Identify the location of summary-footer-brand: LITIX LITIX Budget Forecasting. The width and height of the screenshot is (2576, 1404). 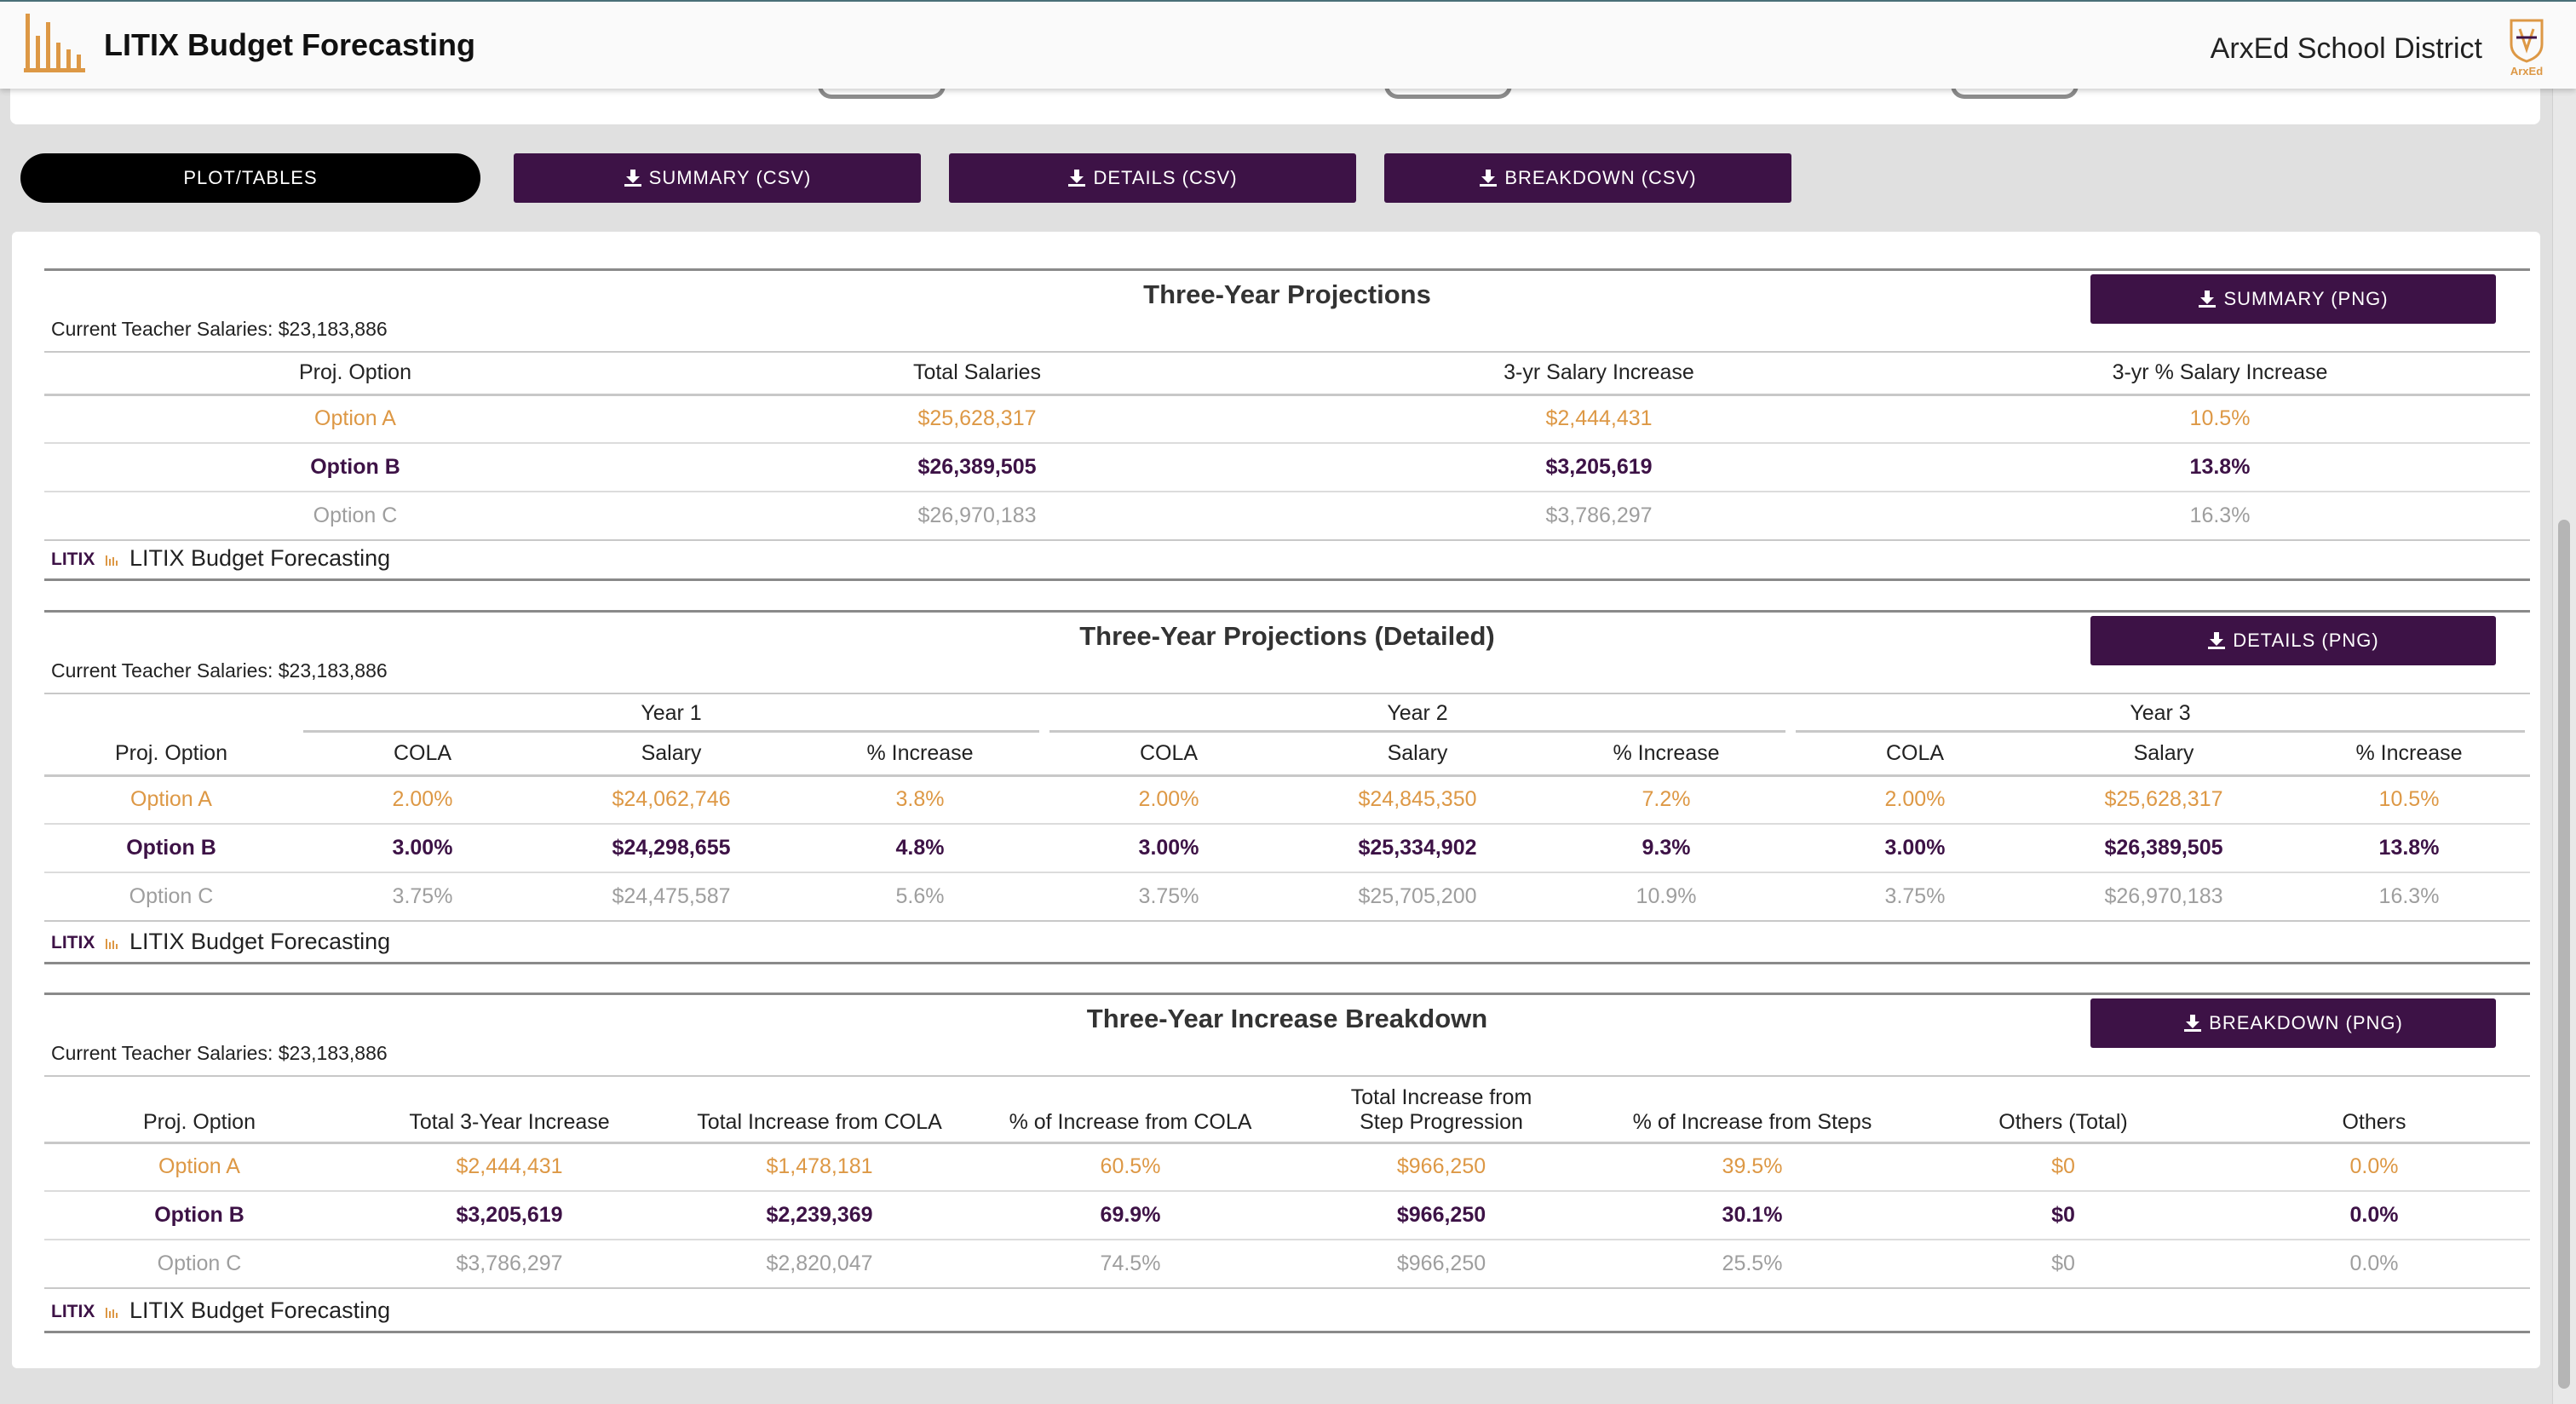
(221, 558).